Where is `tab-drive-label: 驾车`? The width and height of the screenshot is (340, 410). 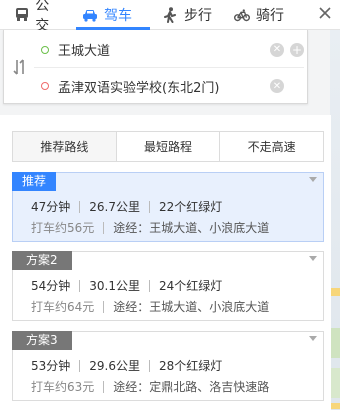
tab-drive-label: 驾车 is located at coordinates (118, 15).